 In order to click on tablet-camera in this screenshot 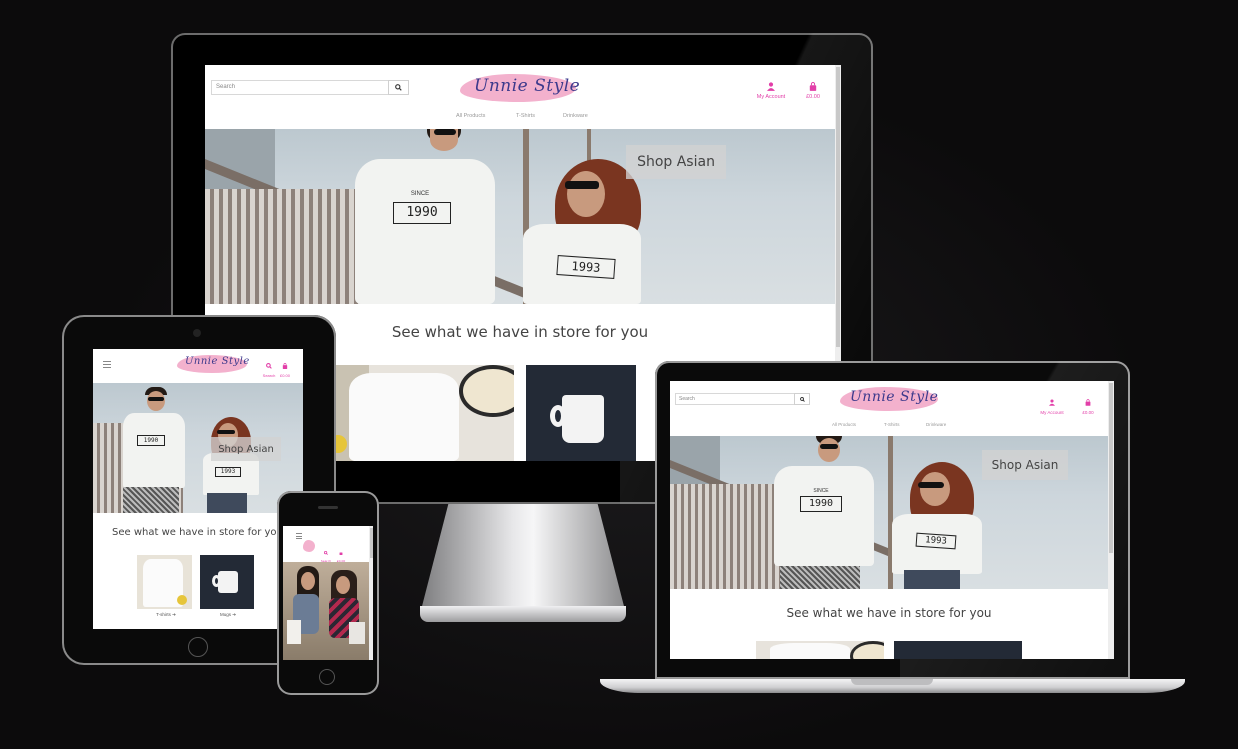, I will do `click(197, 333)`.